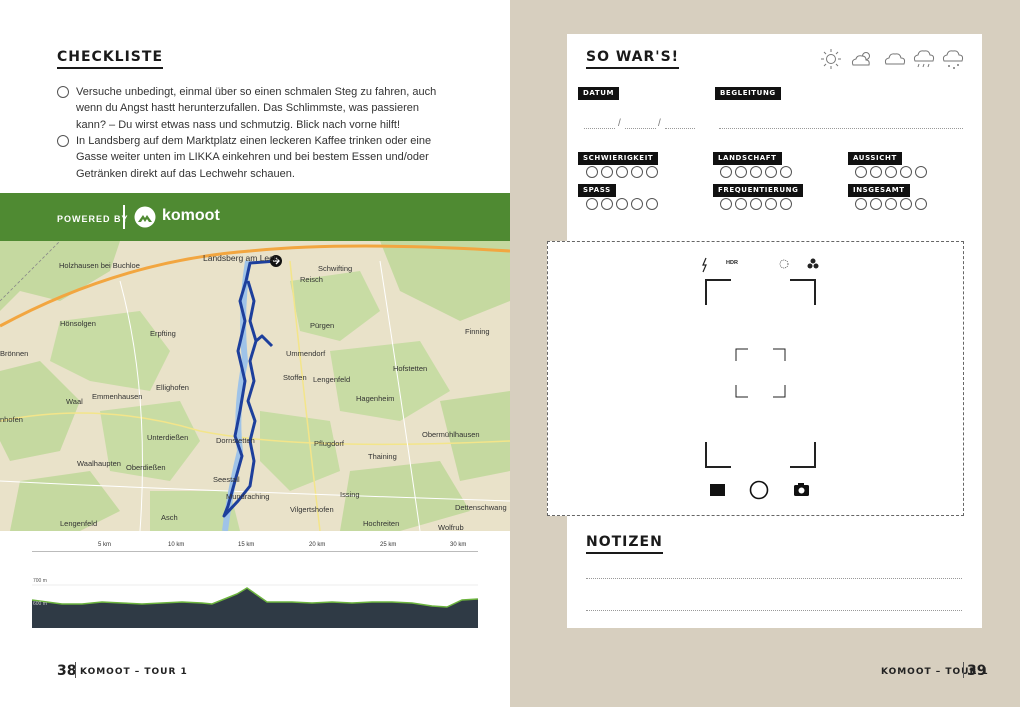 The height and width of the screenshot is (707, 1020). I want to click on komoot-banner: POWERED BY komoot, so click(255, 217).